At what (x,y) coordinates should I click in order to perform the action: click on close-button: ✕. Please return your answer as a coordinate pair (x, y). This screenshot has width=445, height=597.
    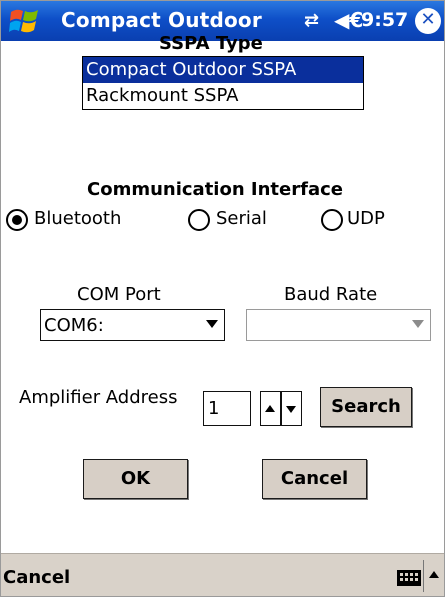
    Looking at the image, I should click on (428, 21).